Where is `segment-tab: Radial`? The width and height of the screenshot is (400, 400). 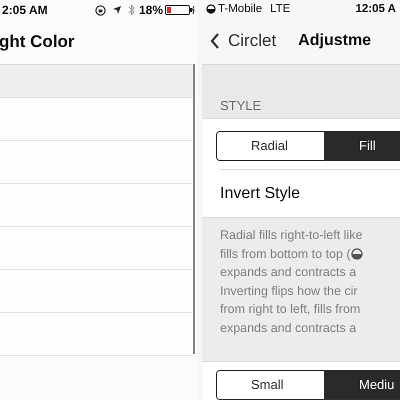
segment-tab: Radial is located at coordinates (271, 146).